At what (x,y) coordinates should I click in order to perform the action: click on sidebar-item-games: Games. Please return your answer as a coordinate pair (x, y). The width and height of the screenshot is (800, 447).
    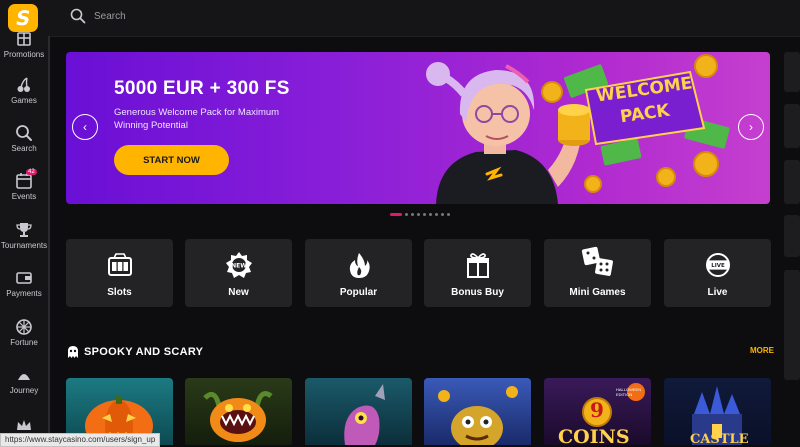
    Looking at the image, I should click on (24, 90).